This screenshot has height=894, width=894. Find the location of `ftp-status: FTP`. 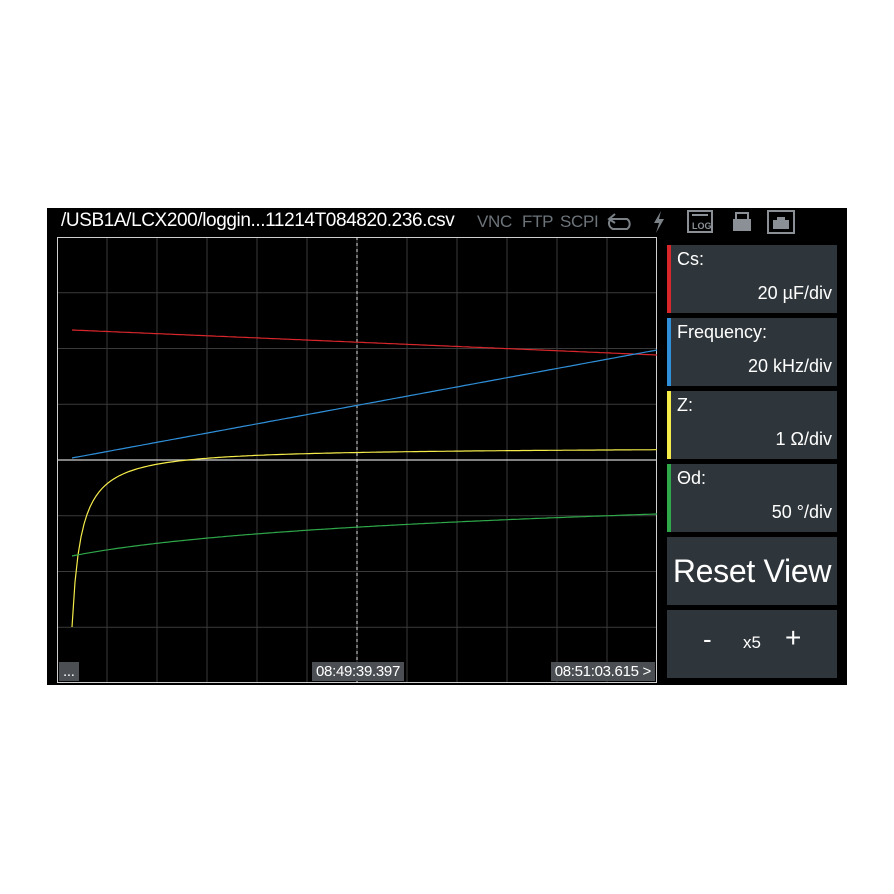

ftp-status: FTP is located at coordinates (538, 221).